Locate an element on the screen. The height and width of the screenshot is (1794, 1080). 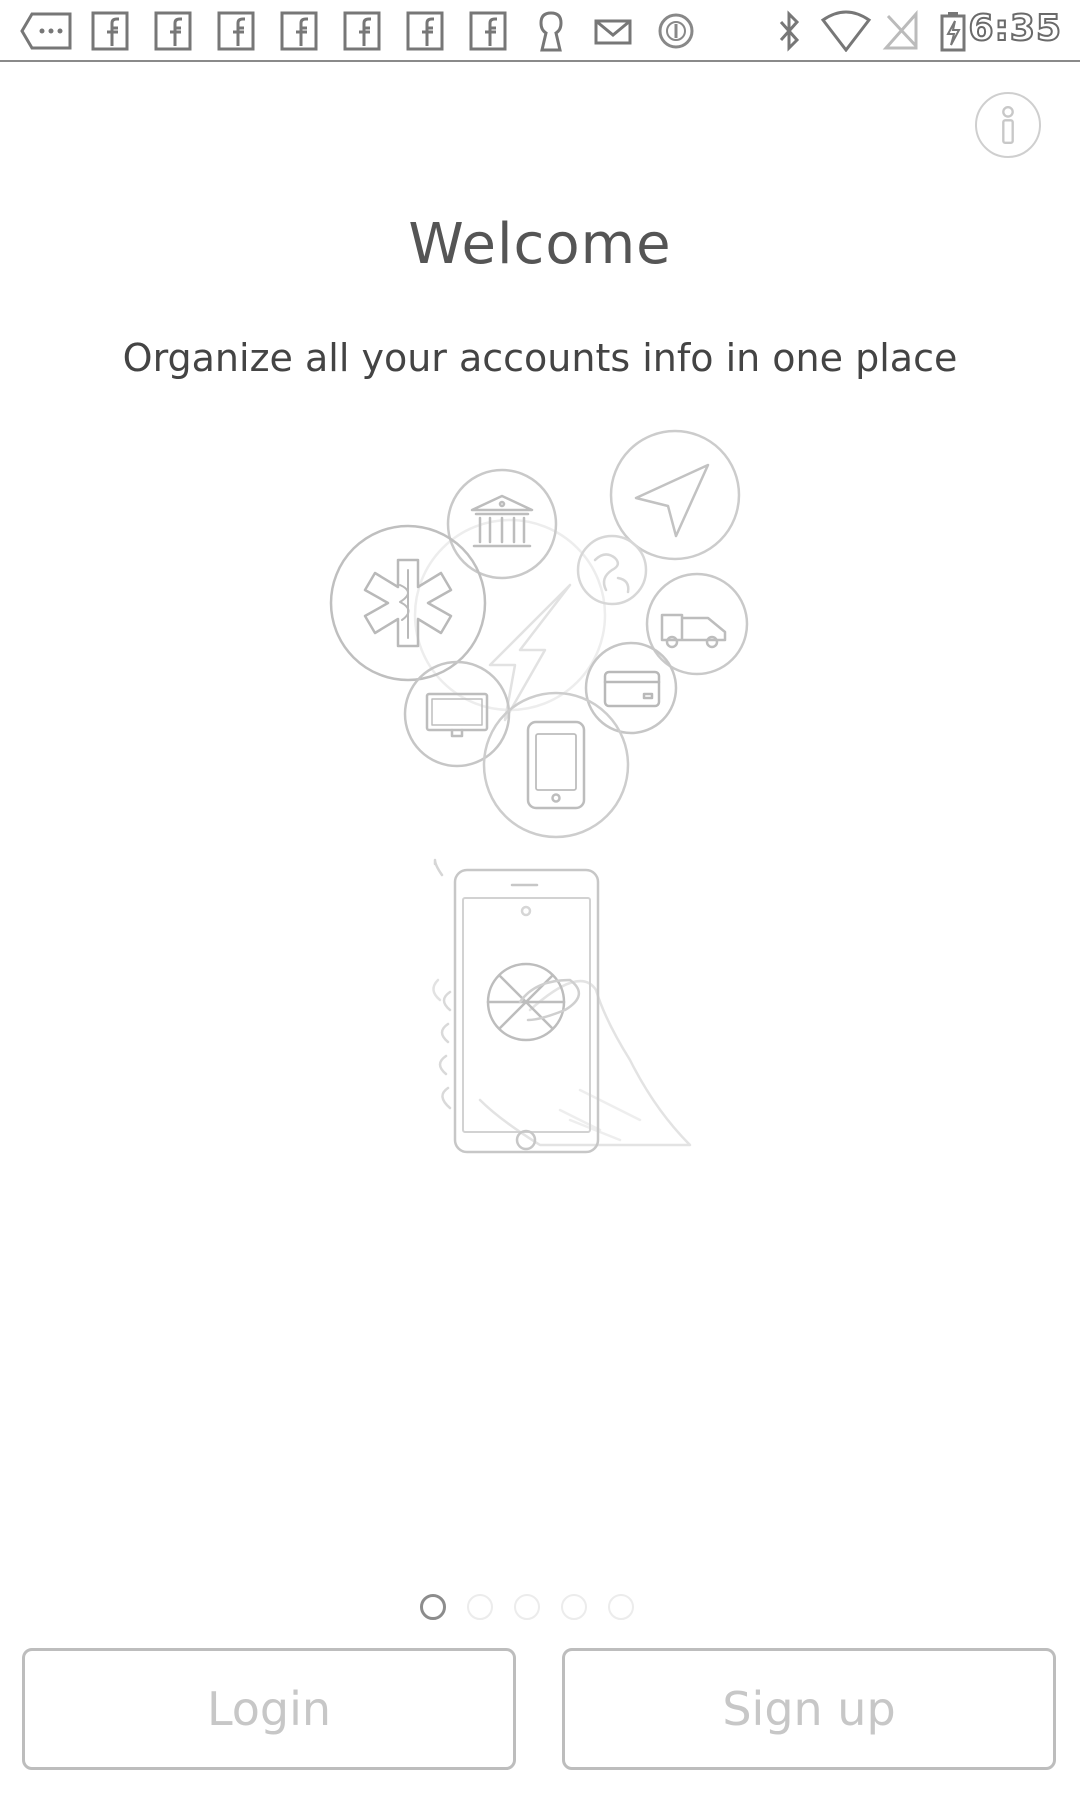
login-button-label: Login is located at coordinates (269, 1709).